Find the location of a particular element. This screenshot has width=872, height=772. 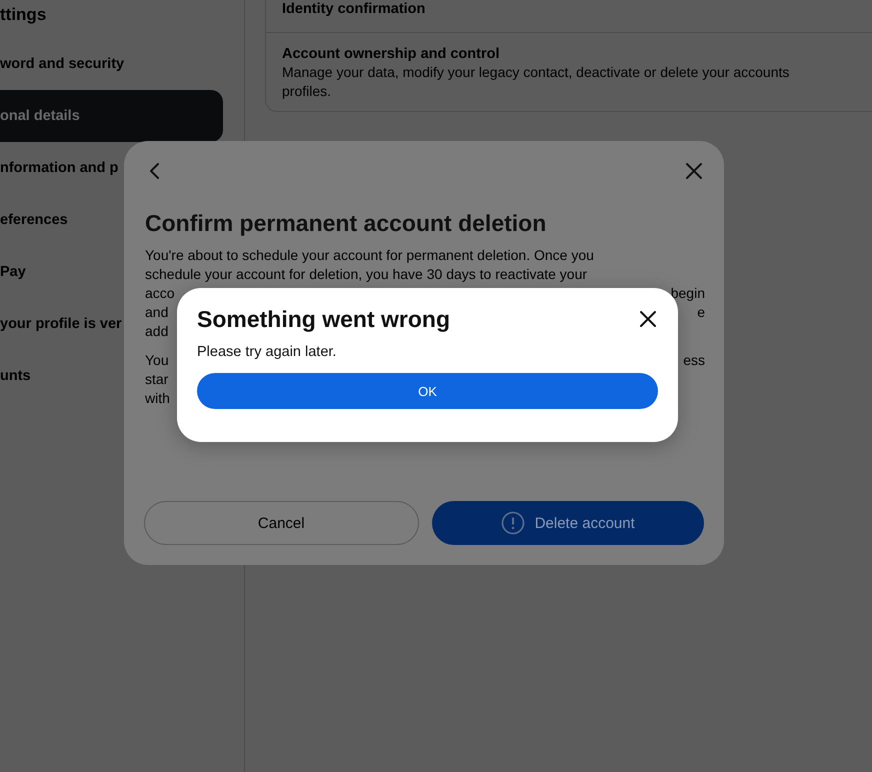

body-text: acco is located at coordinates (160, 293).